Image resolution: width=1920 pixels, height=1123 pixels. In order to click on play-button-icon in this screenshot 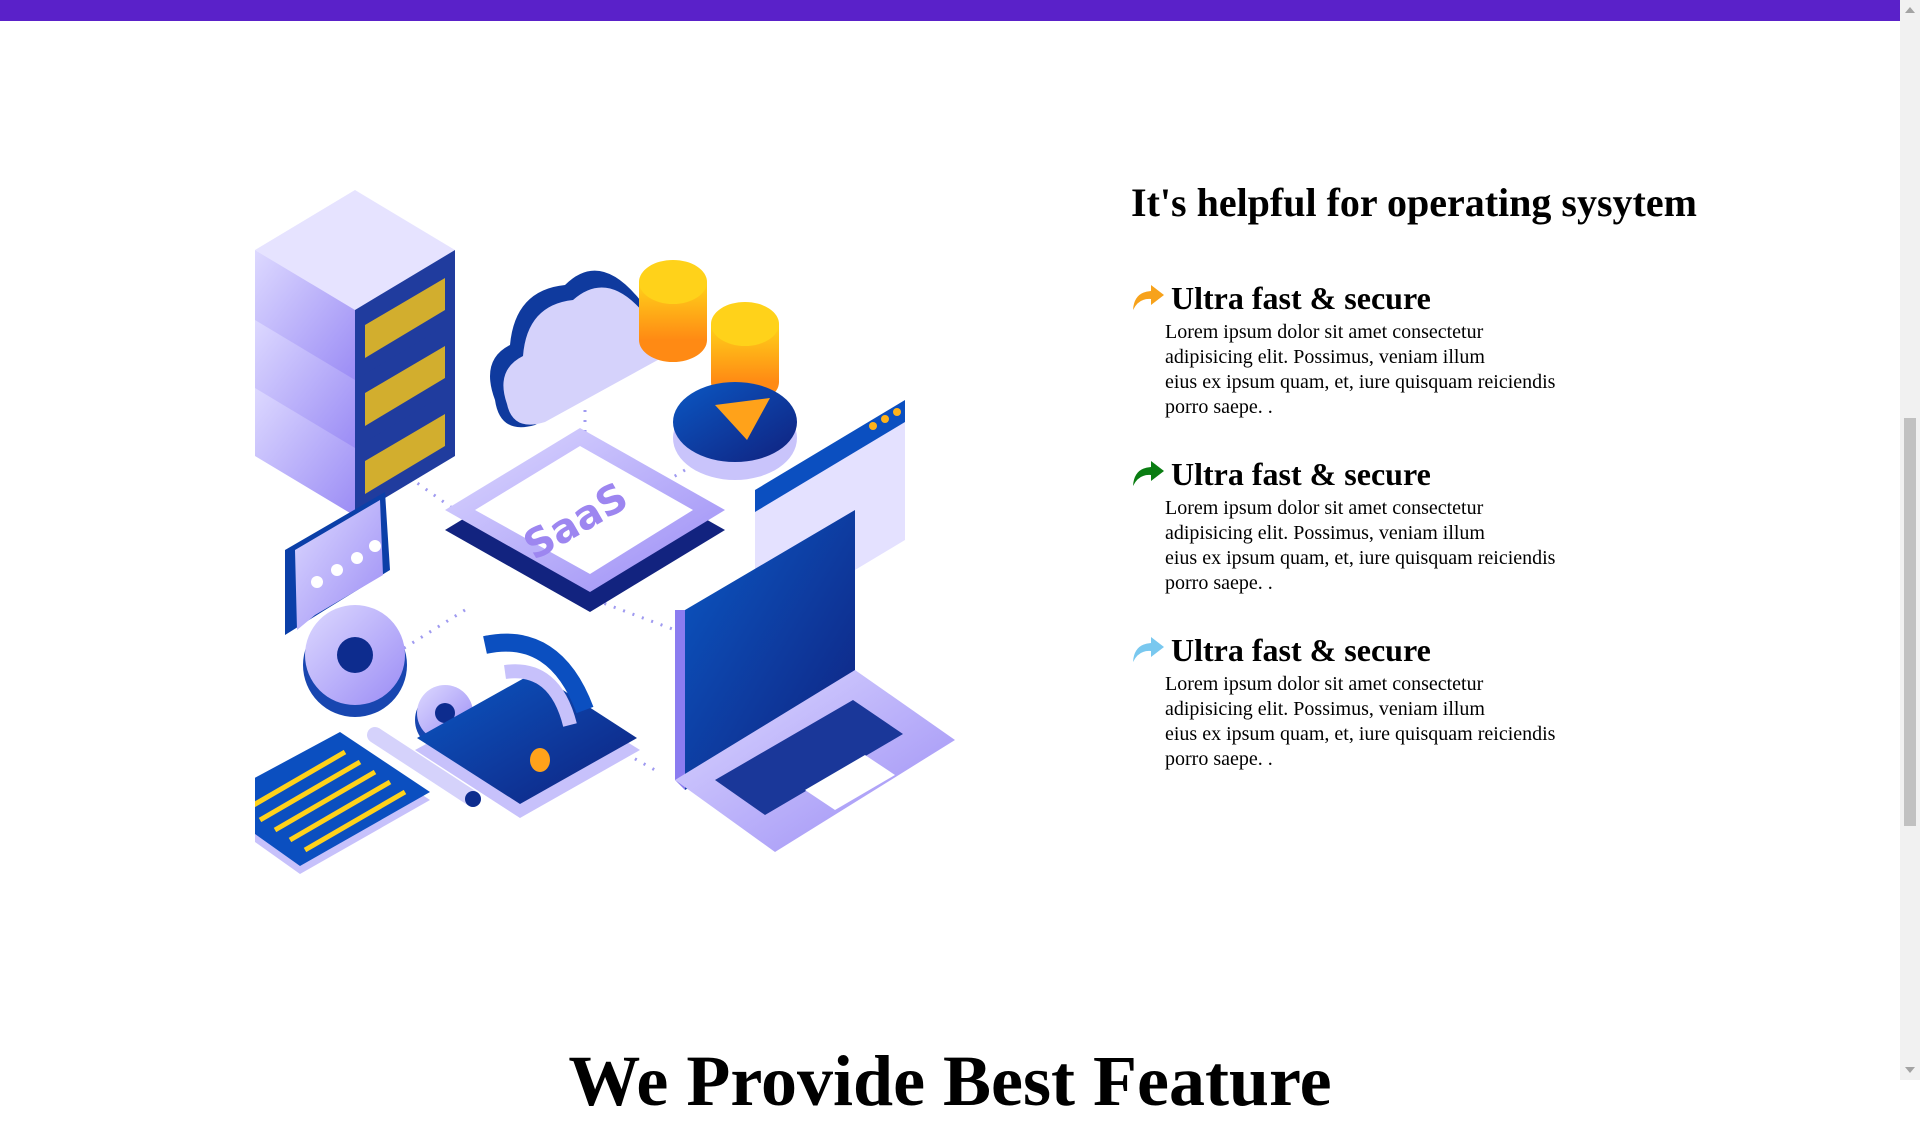, I will do `click(735, 431)`.